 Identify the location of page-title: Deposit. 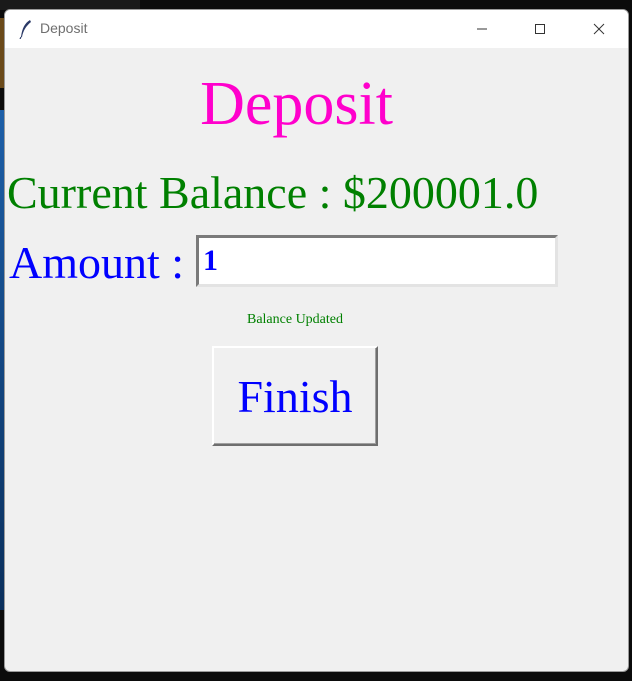
(296, 104).